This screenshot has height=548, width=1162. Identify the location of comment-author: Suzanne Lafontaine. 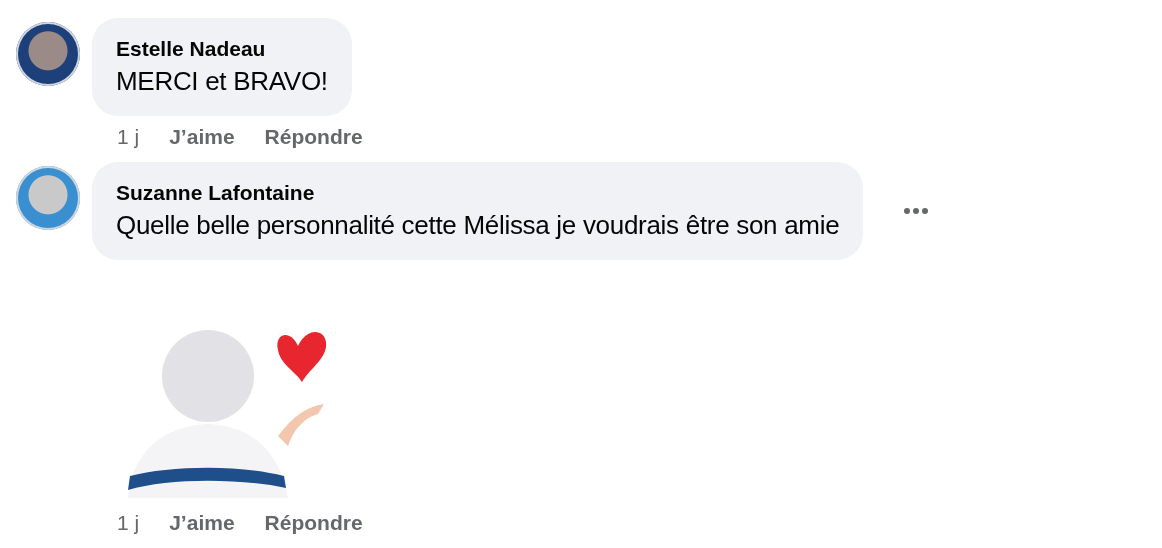
(478, 193).